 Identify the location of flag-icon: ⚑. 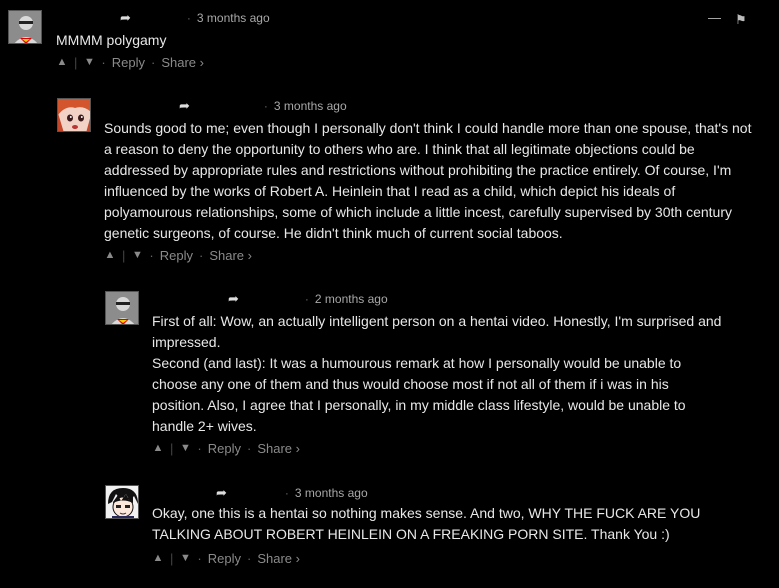
(741, 20).